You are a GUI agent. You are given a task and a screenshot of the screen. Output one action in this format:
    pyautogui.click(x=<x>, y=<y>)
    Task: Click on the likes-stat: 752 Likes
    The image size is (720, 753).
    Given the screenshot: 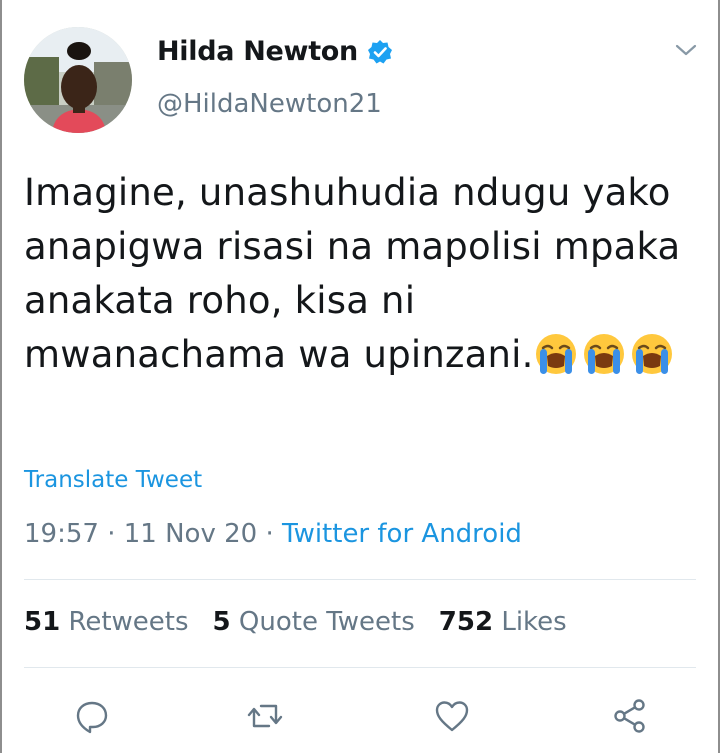 What is the action you would take?
    pyautogui.click(x=503, y=622)
    